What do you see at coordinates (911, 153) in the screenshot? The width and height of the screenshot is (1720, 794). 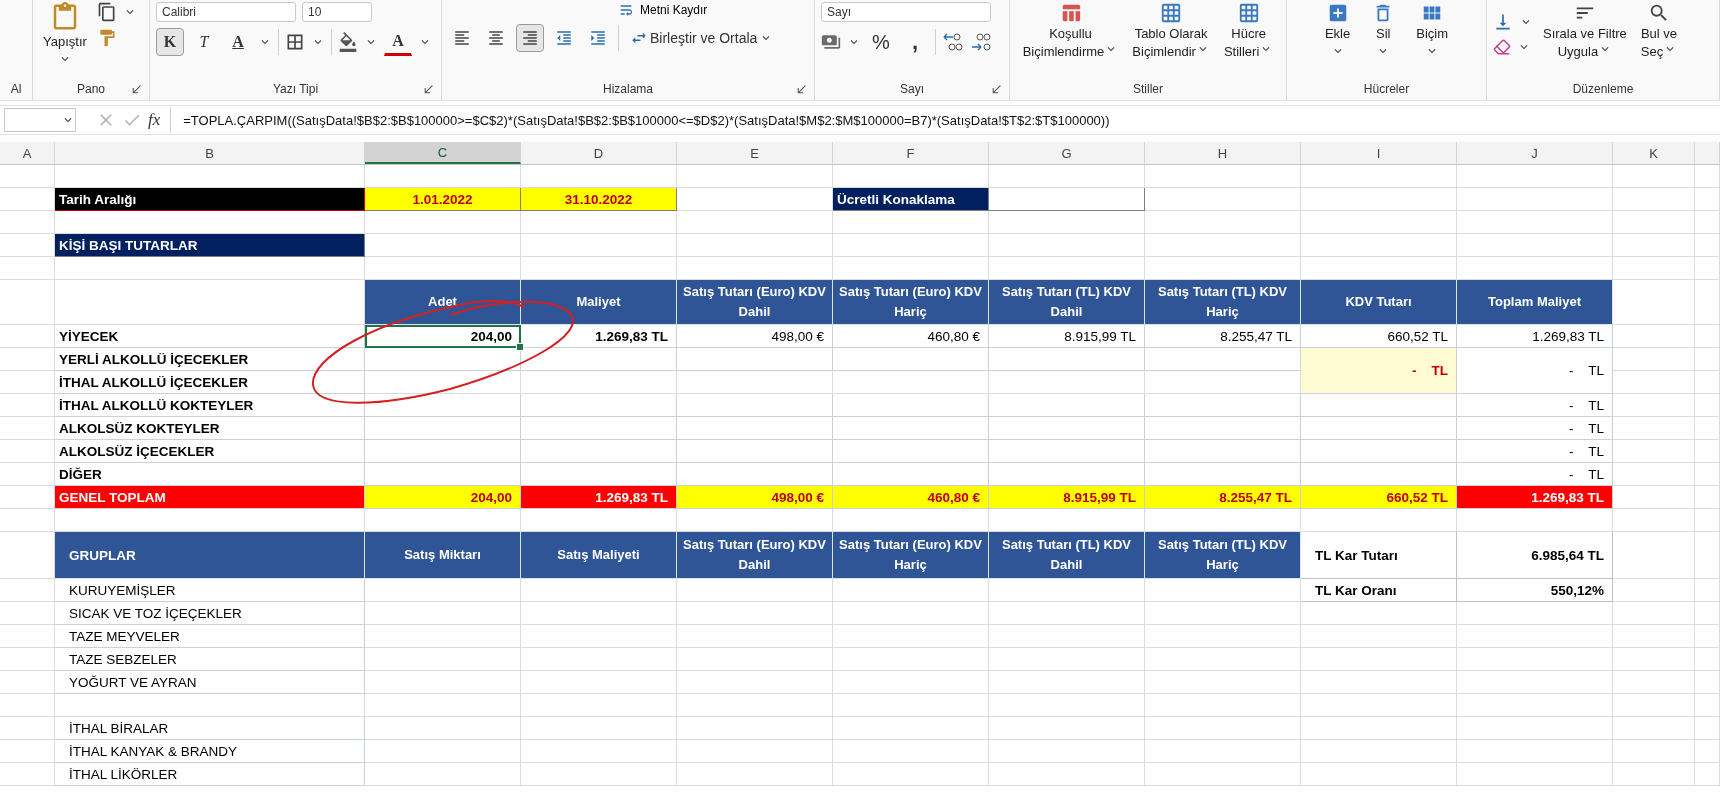 I see `column-header: F` at bounding box center [911, 153].